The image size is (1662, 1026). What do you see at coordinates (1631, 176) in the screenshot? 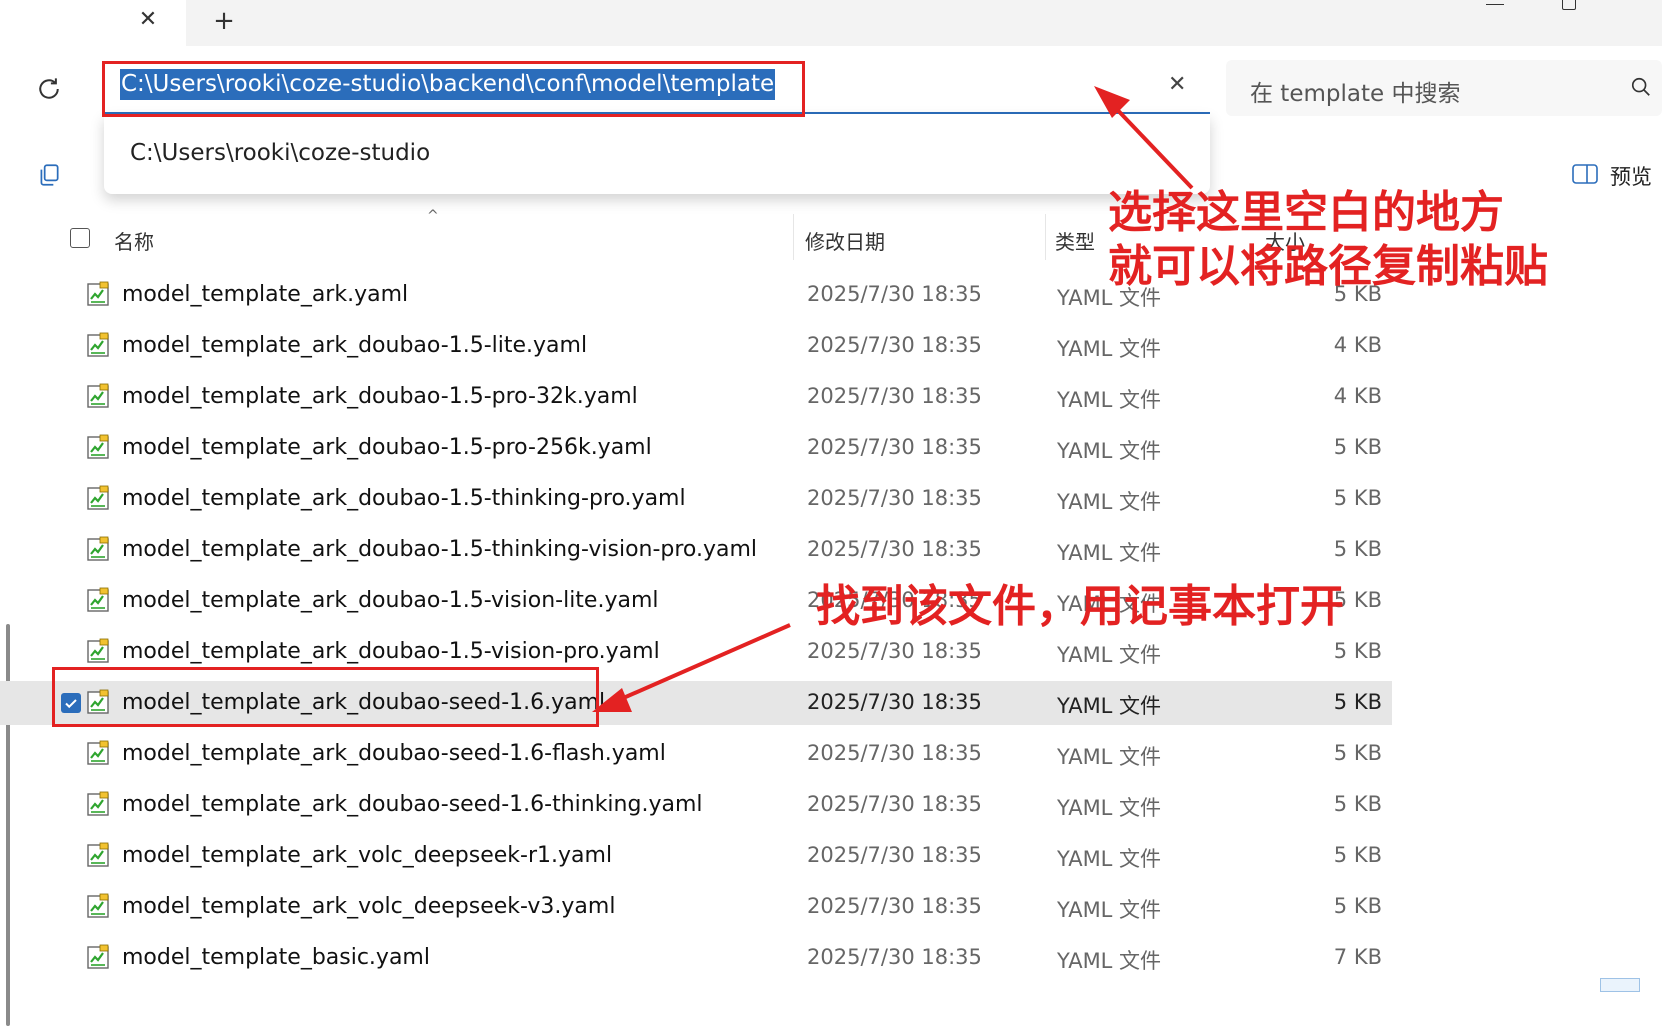
I see `preview-button-label: 预览` at bounding box center [1631, 176].